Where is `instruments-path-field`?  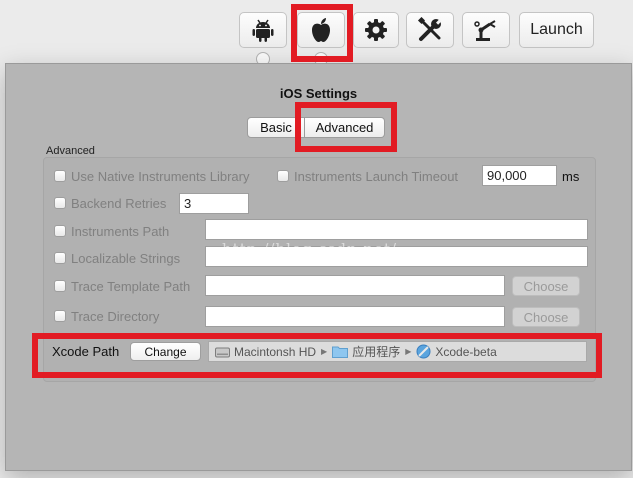 instruments-path-field is located at coordinates (396, 229).